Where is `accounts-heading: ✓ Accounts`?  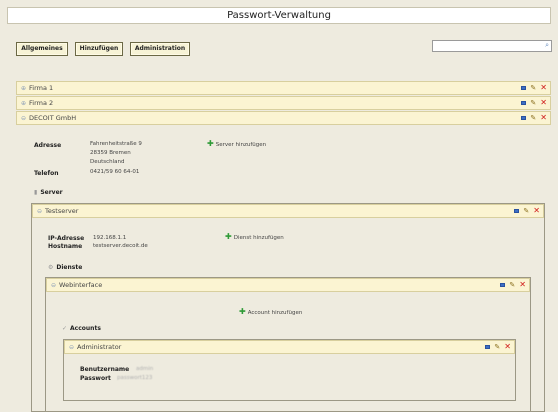
accounts-heading: ✓ Accounts is located at coordinates (81, 328).